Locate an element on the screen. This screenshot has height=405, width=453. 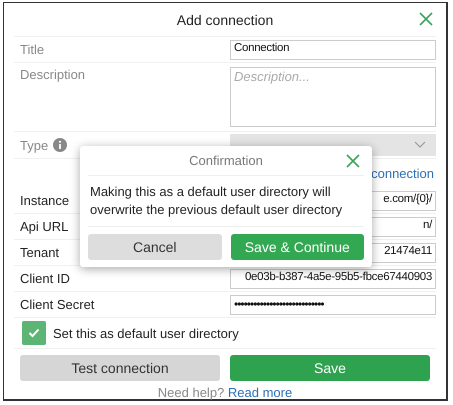
confirmation-message: Making this as a default user directory will overwrite the previous default user directory is located at coordinates (226, 201).